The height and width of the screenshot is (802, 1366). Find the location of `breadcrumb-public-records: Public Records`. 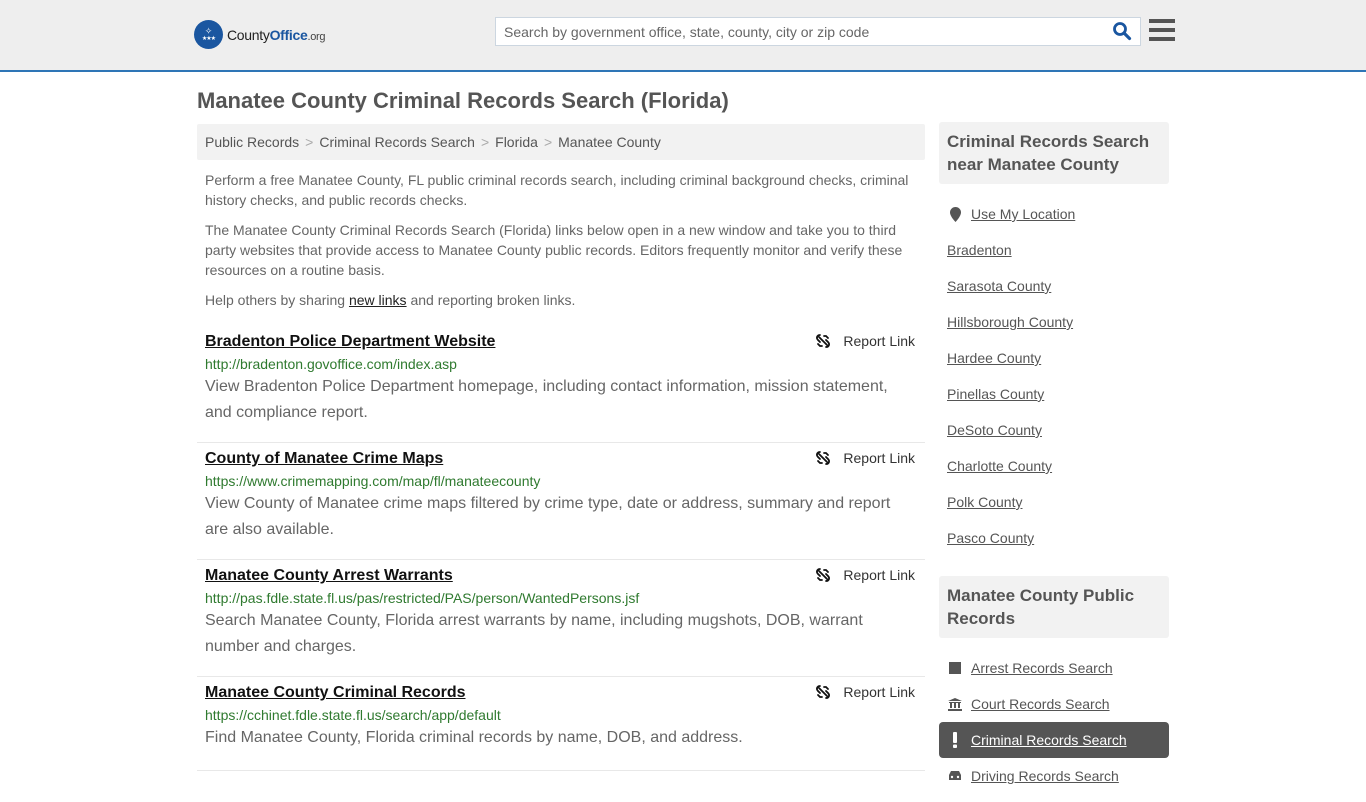

breadcrumb-public-records: Public Records is located at coordinates (252, 142).